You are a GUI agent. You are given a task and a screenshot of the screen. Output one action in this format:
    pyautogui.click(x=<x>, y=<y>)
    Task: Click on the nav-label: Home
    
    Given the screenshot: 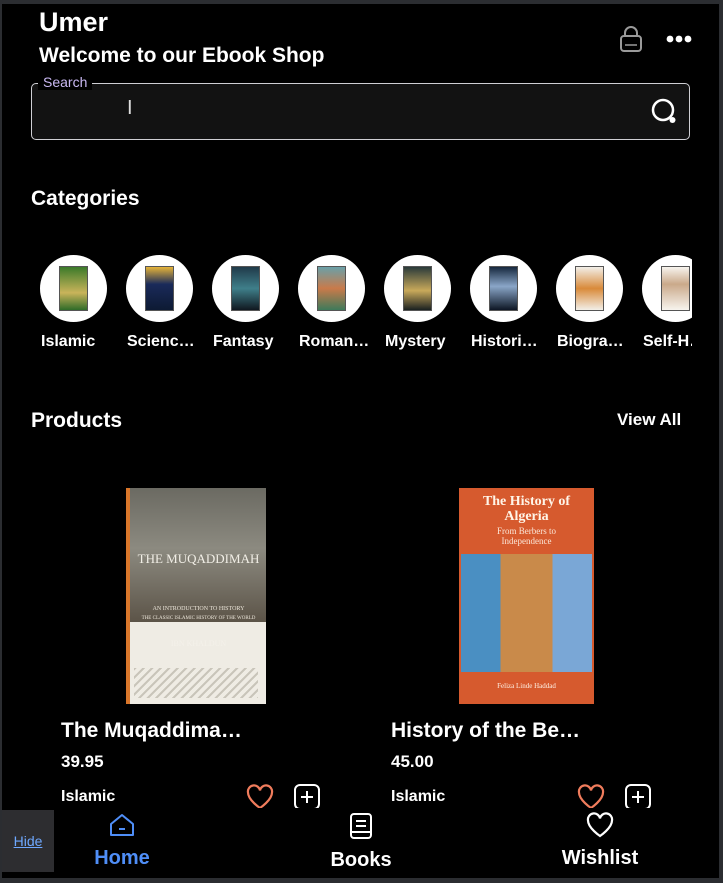 What is the action you would take?
    pyautogui.click(x=122, y=858)
    